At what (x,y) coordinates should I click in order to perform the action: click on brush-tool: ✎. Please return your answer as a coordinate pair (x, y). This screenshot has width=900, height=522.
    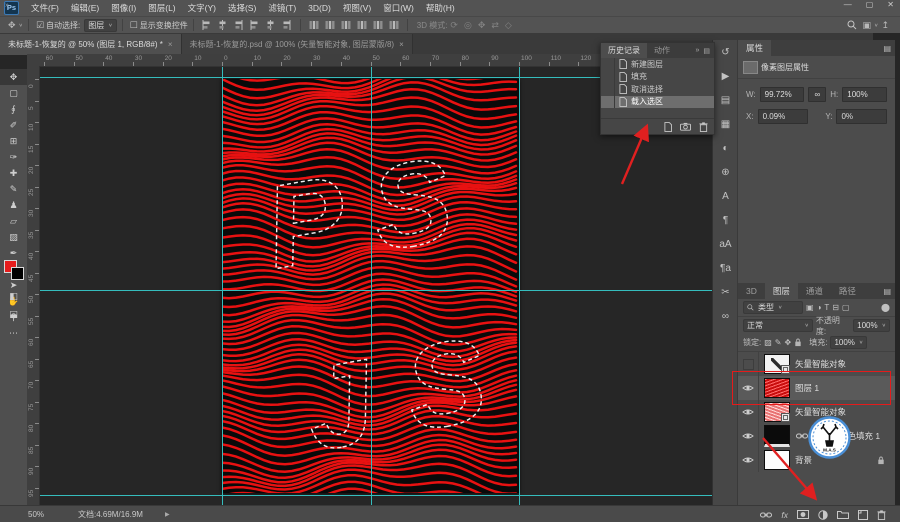
    Looking at the image, I should click on (13, 189).